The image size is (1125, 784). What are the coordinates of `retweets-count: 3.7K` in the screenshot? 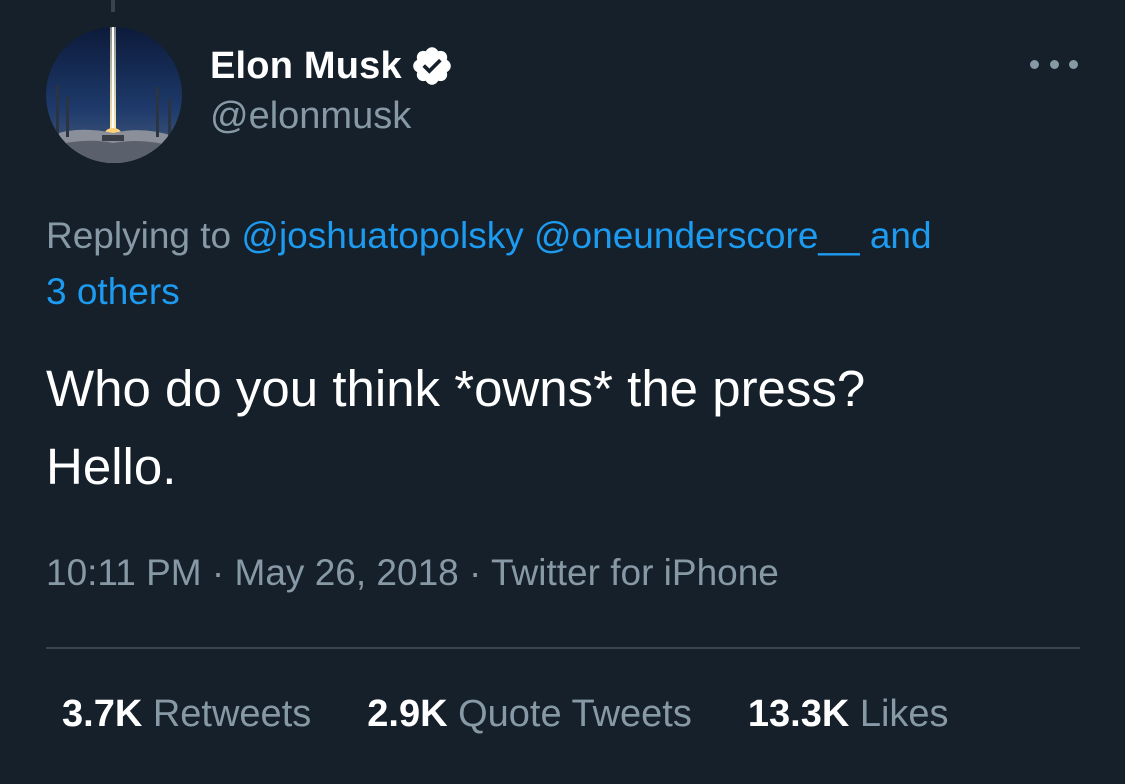 It's located at (102, 714).